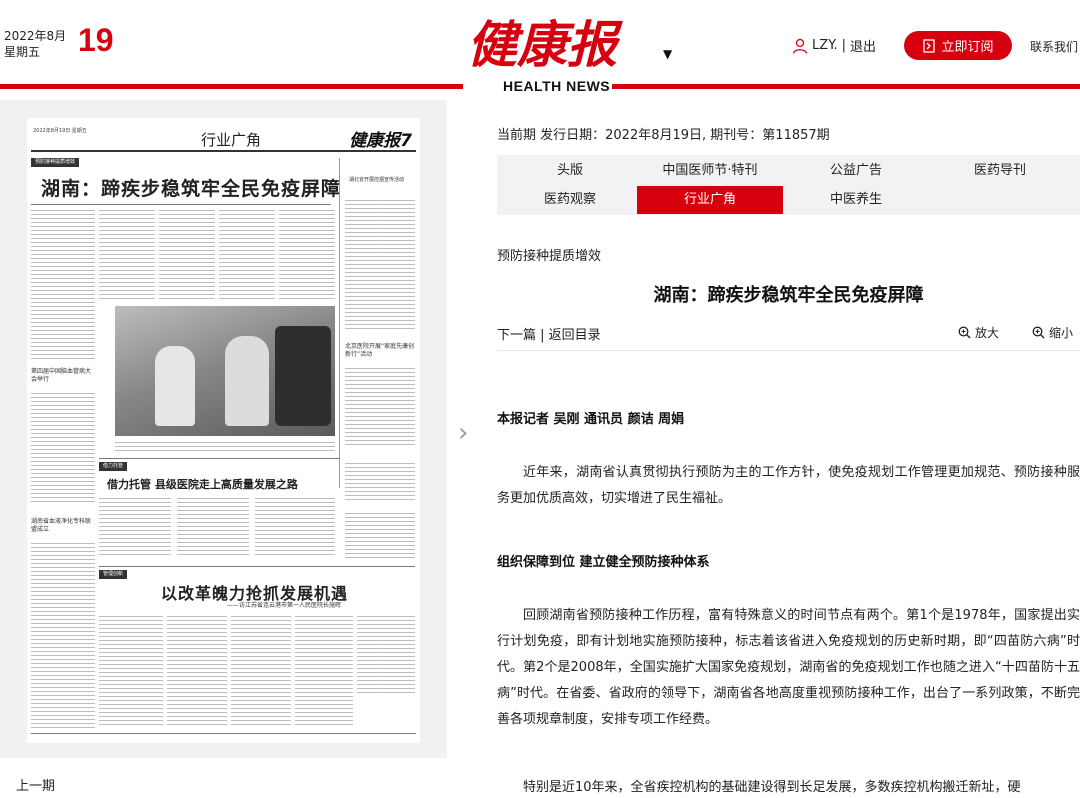 Image resolution: width=1080 pixels, height=798 pixels. What do you see at coordinates (967, 47) in the screenshot?
I see `subscribe-label: 立即订阅` at bounding box center [967, 47].